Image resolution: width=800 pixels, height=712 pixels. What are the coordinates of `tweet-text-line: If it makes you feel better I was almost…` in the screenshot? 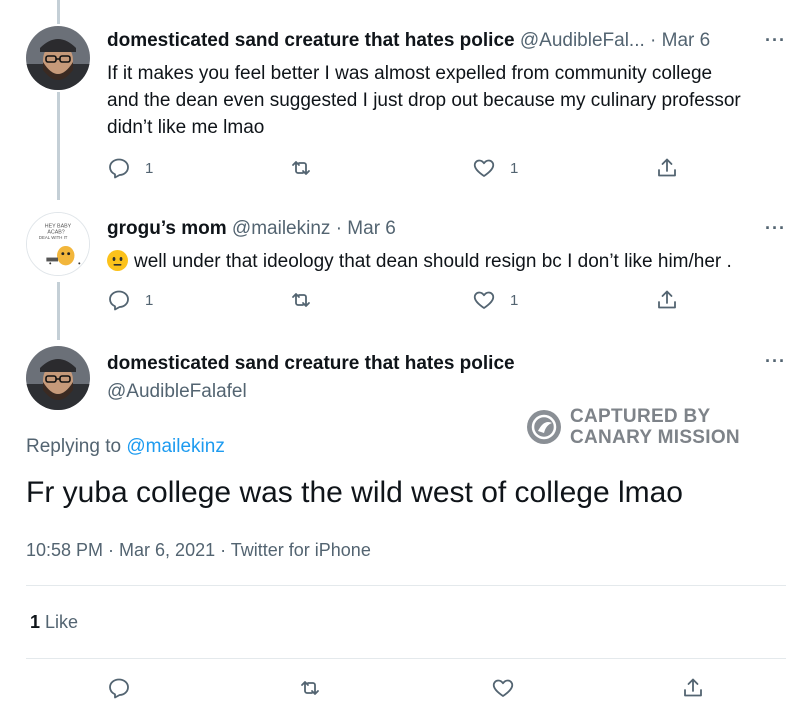 It's located at (410, 73).